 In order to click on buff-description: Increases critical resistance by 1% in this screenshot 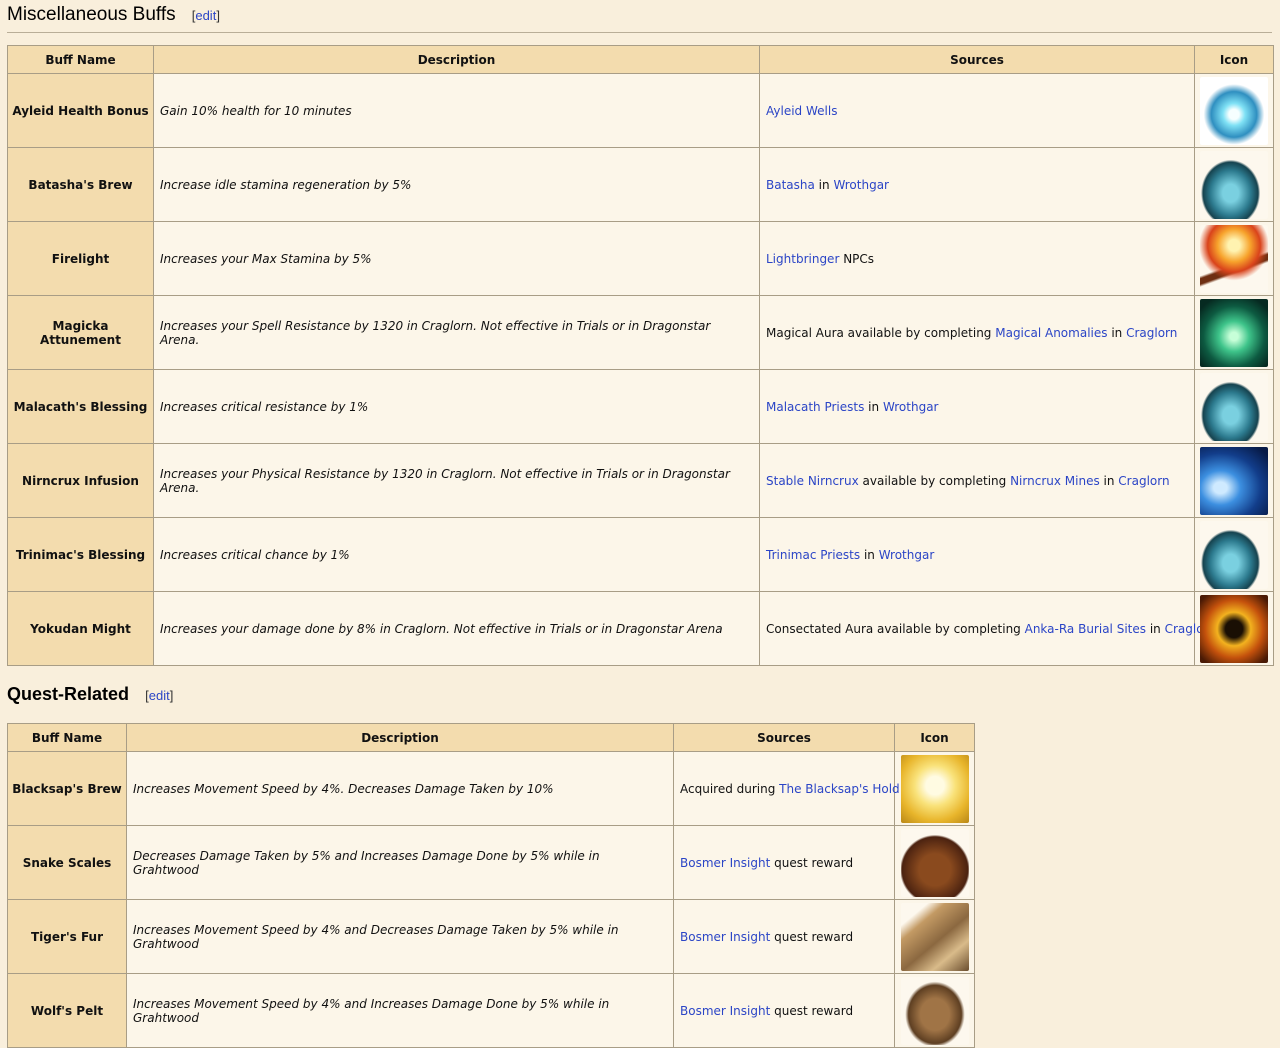, I will do `click(456, 406)`.